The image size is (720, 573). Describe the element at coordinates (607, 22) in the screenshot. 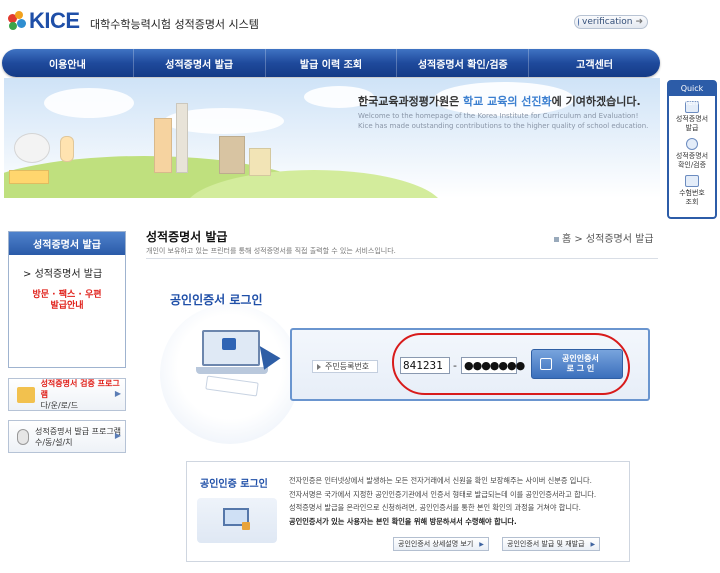

I see `verification-label: verification` at that location.